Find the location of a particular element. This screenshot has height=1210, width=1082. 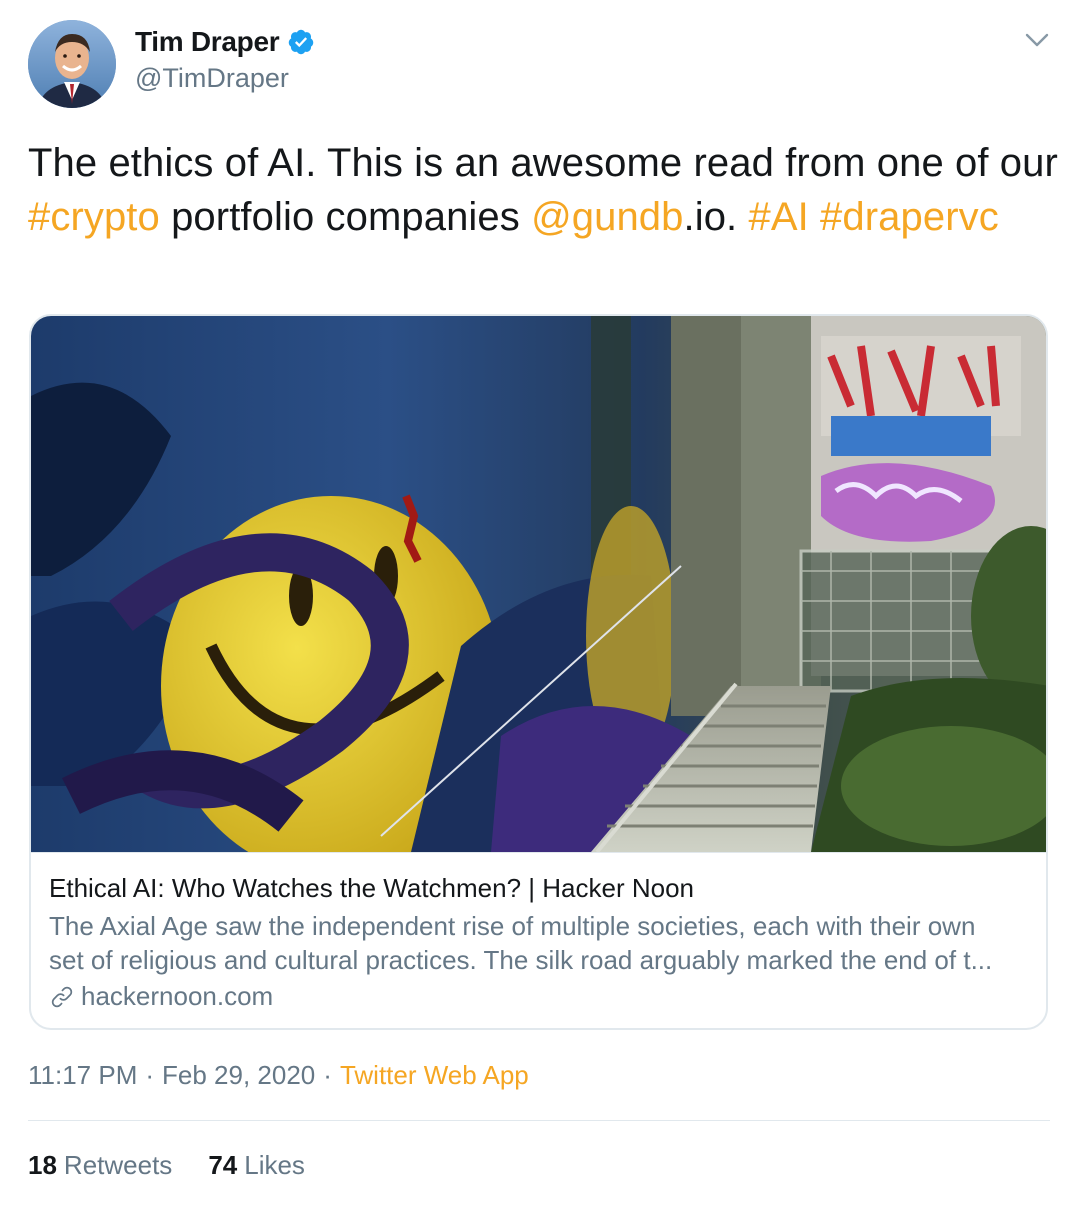

author-handle: @TimDraper is located at coordinates (212, 78).